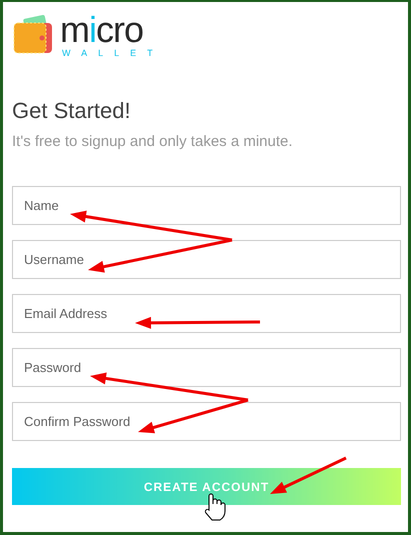 The height and width of the screenshot is (535, 411). I want to click on input-field: Username, so click(206, 259).